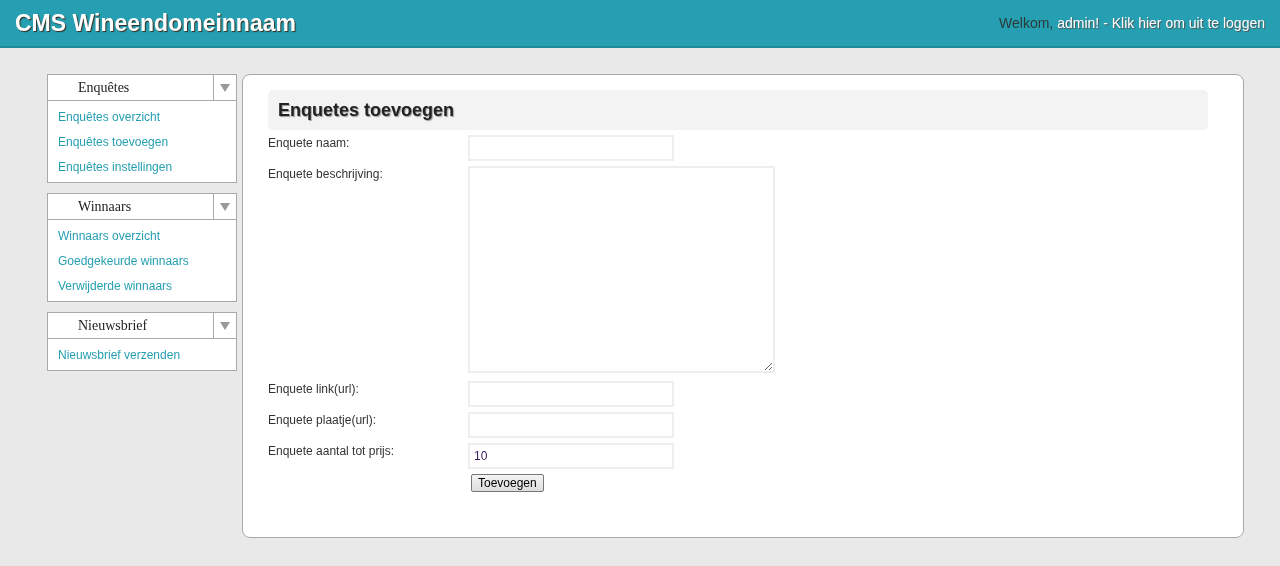 This screenshot has height=566, width=1280. I want to click on sidebar-link: Enquêtes toevoegen, so click(142, 142).